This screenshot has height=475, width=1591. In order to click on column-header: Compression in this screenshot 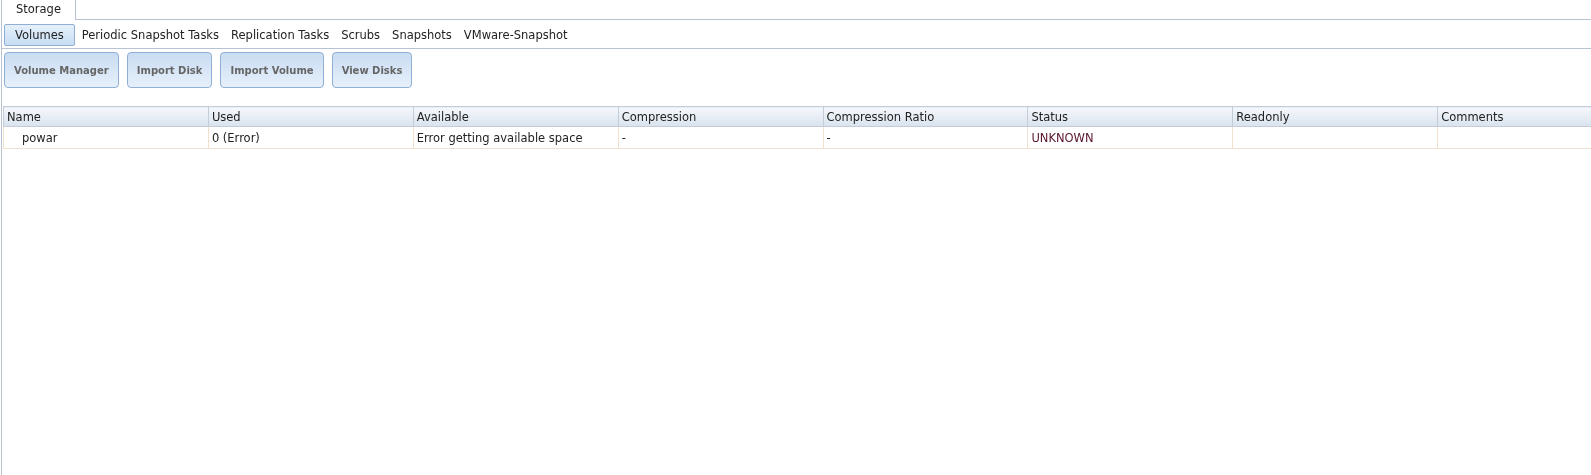, I will do `click(720, 116)`.